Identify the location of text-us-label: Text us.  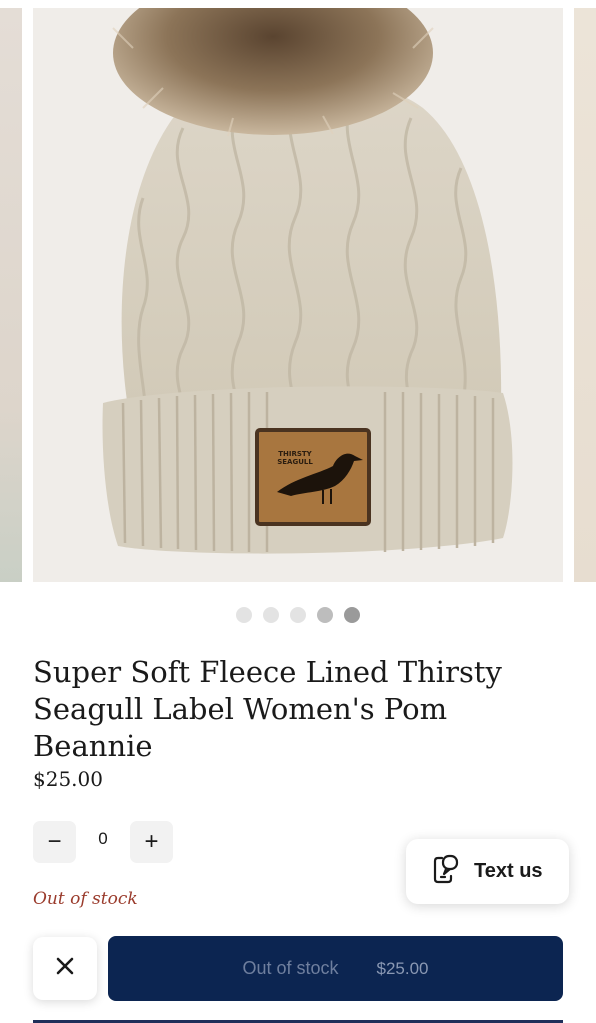
(508, 871).